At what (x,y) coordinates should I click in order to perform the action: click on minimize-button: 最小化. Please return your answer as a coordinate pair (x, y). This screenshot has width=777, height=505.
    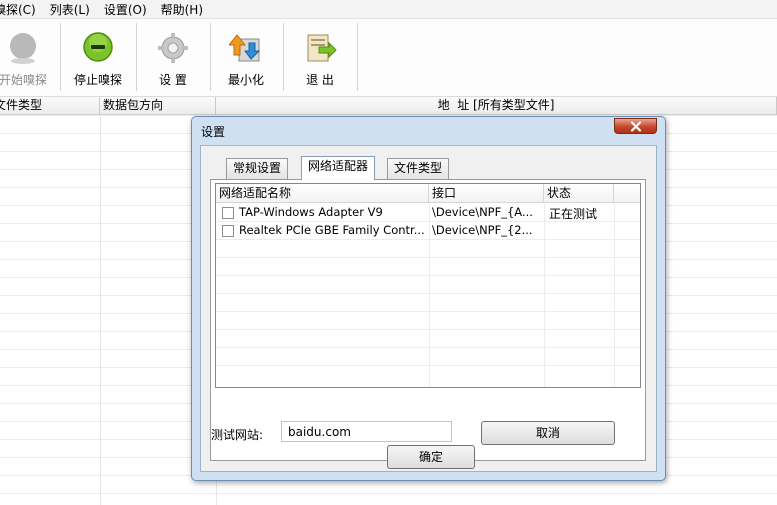
    Looking at the image, I should click on (246, 58).